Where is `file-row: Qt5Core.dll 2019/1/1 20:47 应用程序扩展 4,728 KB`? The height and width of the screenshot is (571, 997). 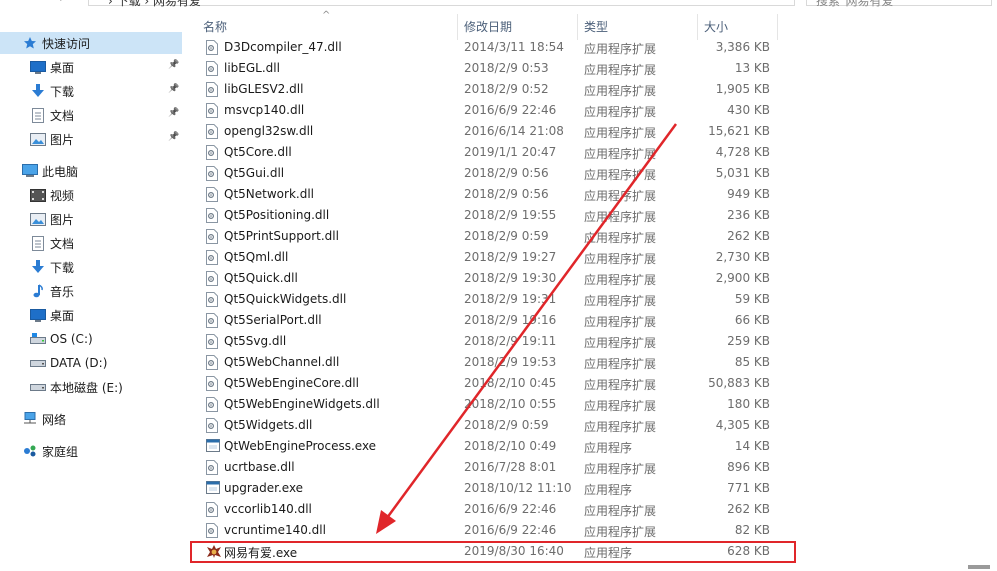
file-row: Qt5Core.dll 2019/1/1 20:47 应用程序扩展 4,728 KB is located at coordinates (486, 152).